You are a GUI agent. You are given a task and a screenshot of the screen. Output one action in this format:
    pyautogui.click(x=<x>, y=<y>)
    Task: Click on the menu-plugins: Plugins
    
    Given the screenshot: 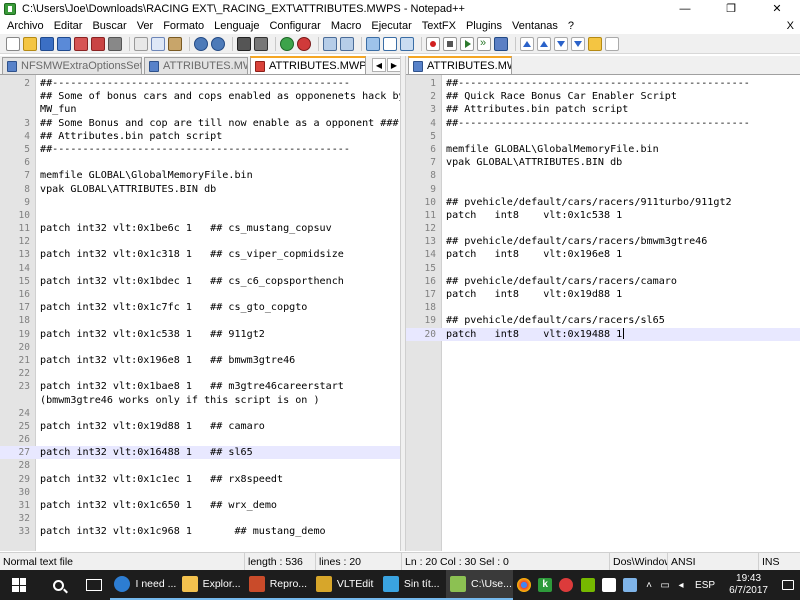 What is the action you would take?
    pyautogui.click(x=484, y=26)
    